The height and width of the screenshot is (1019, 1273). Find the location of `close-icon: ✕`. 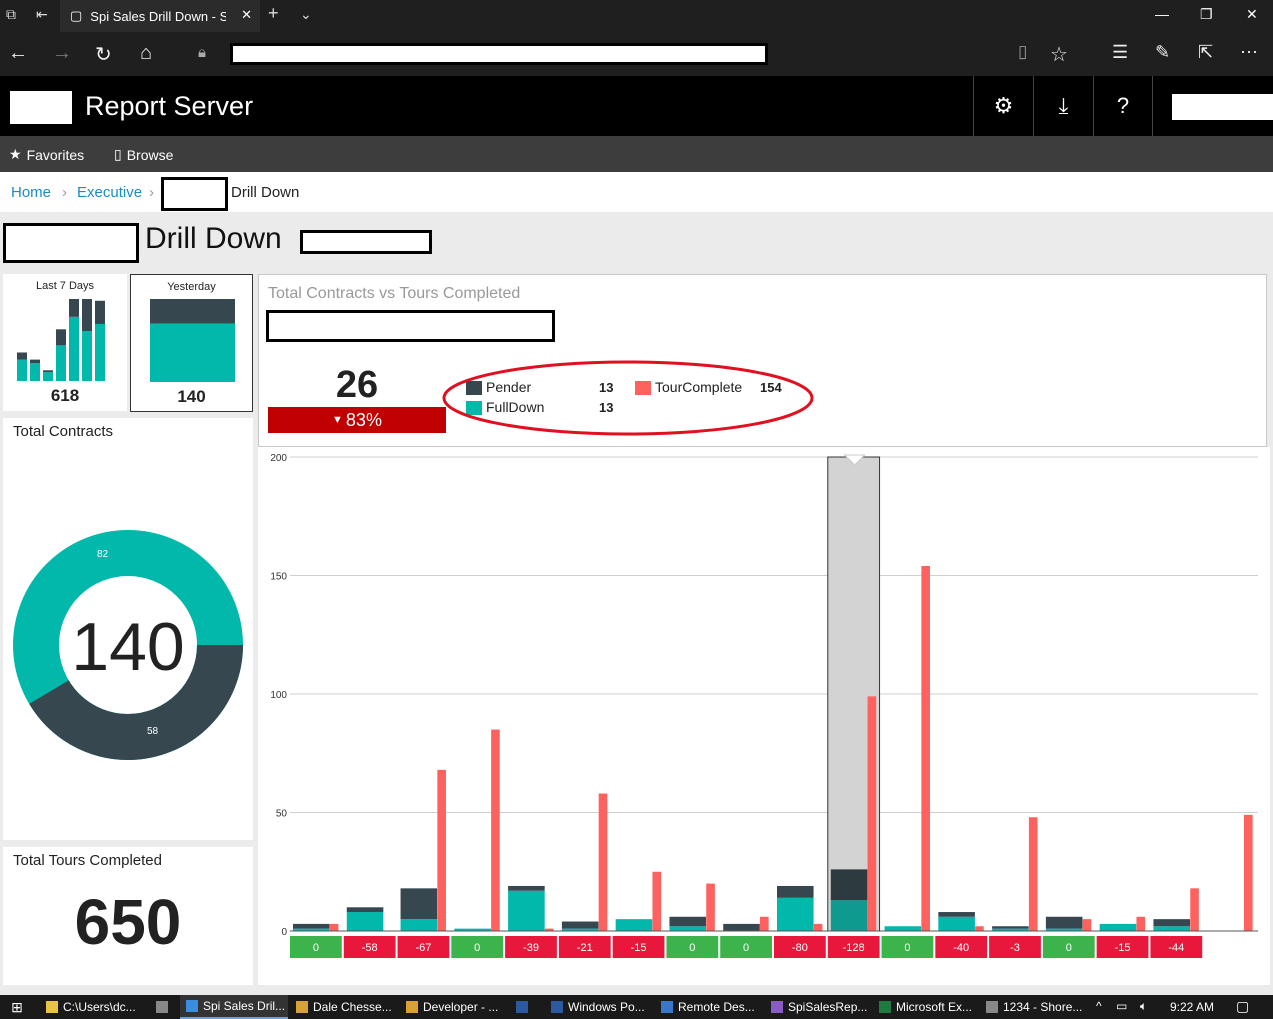

close-icon: ✕ is located at coordinates (246, 15).